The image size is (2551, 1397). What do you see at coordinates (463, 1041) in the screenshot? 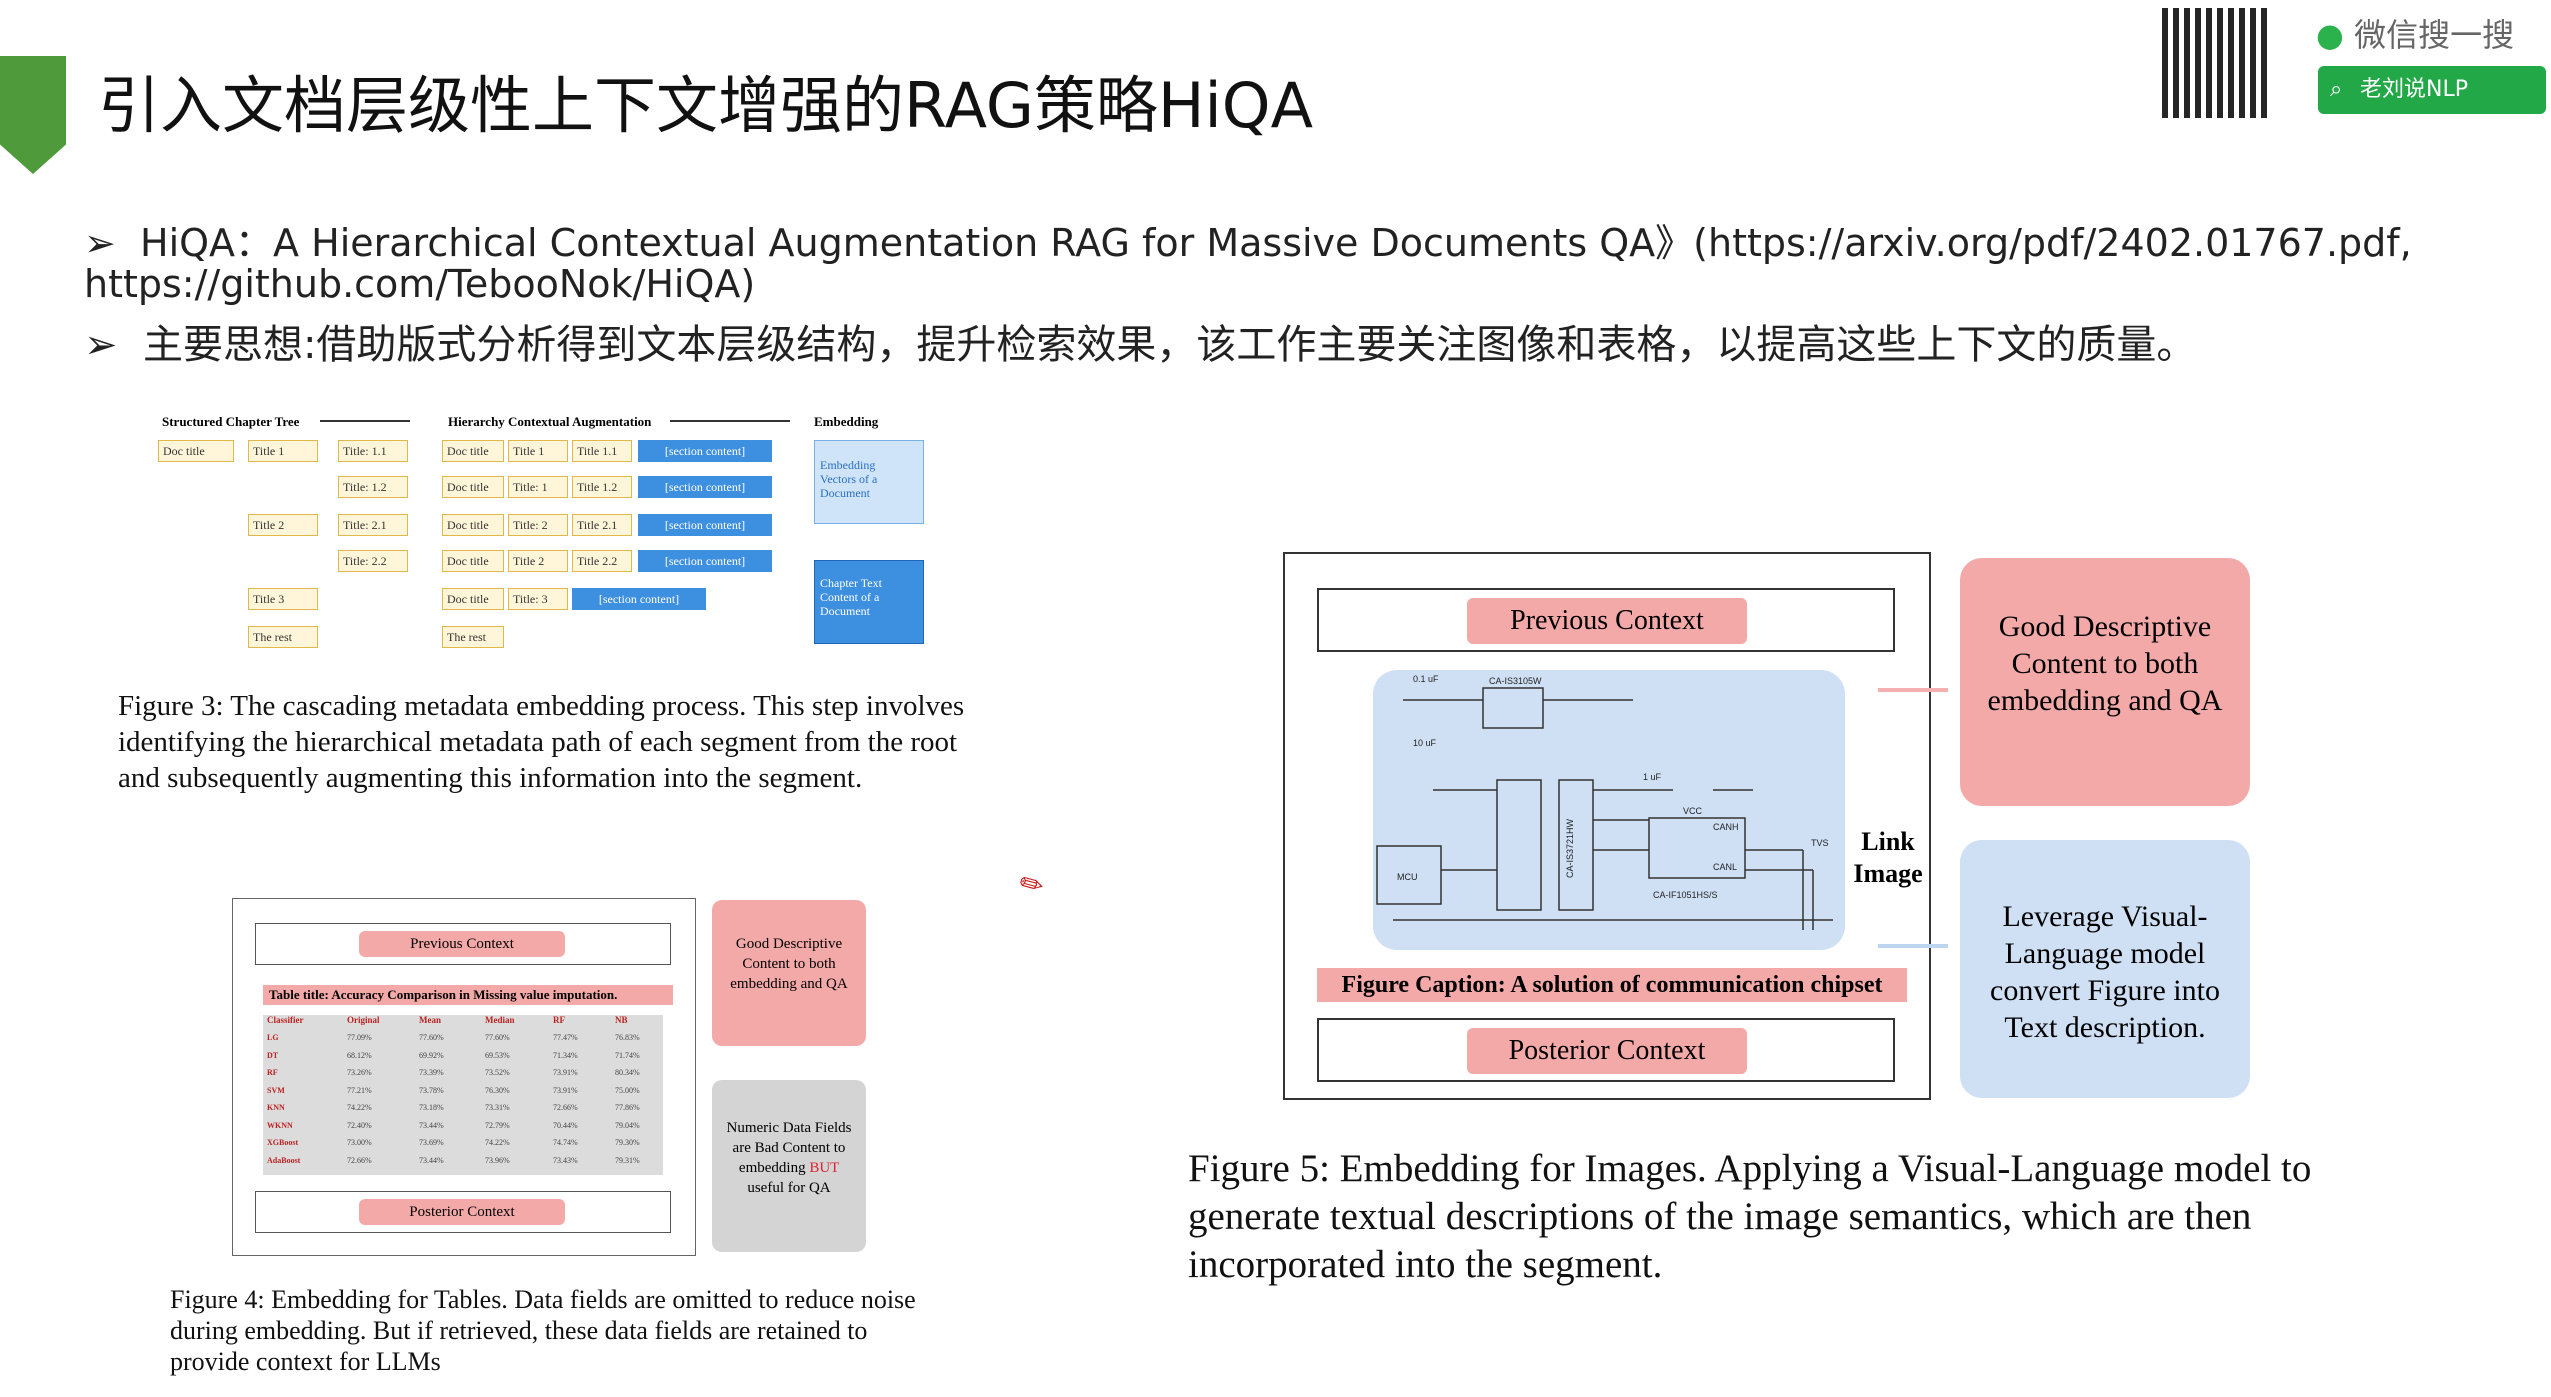
I see `fig4-table-row: LG 77.09% 77.60% 77.60% 77.47% 76.83%` at bounding box center [463, 1041].